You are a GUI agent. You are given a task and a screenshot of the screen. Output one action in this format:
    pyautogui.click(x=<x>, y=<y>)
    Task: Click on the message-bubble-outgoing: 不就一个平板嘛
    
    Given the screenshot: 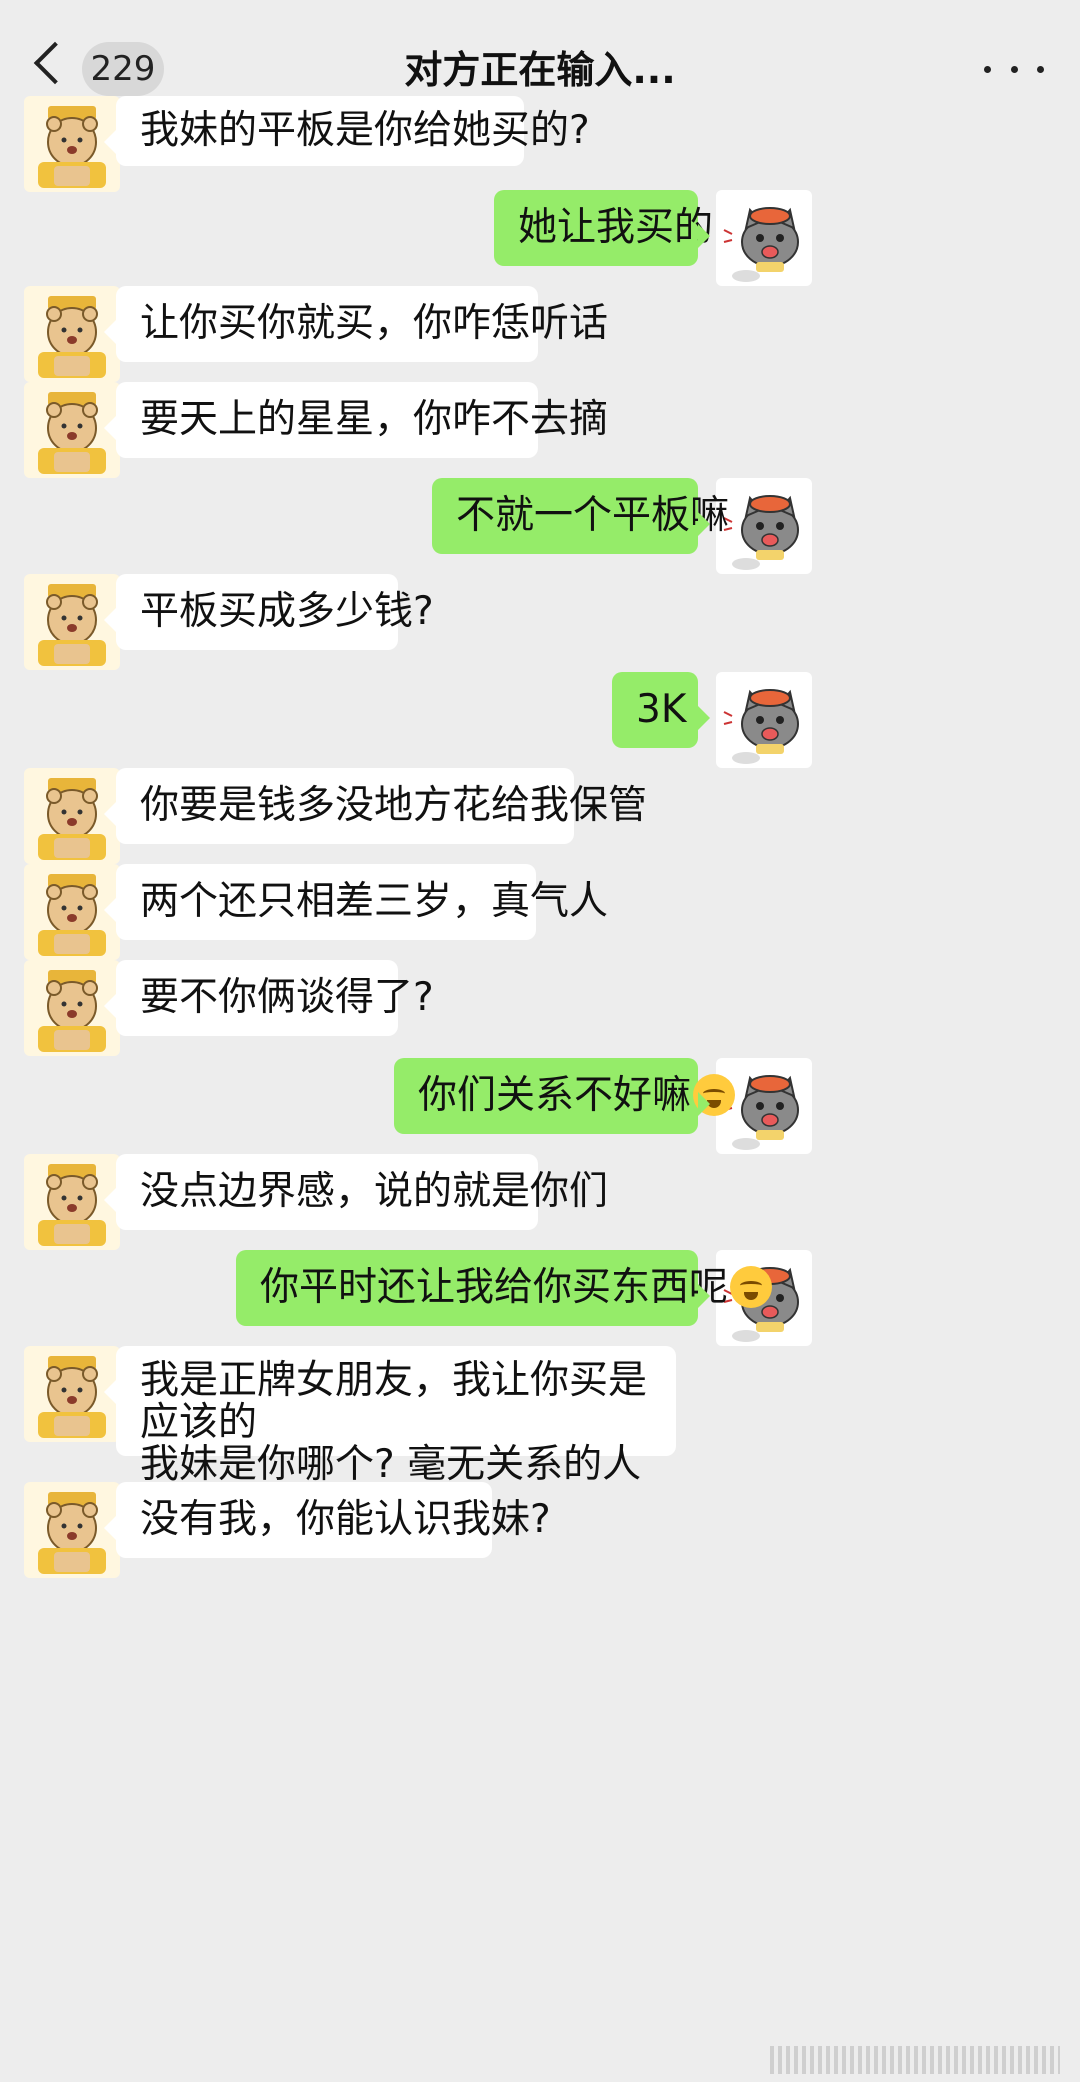 What is the action you would take?
    pyautogui.click(x=580, y=516)
    